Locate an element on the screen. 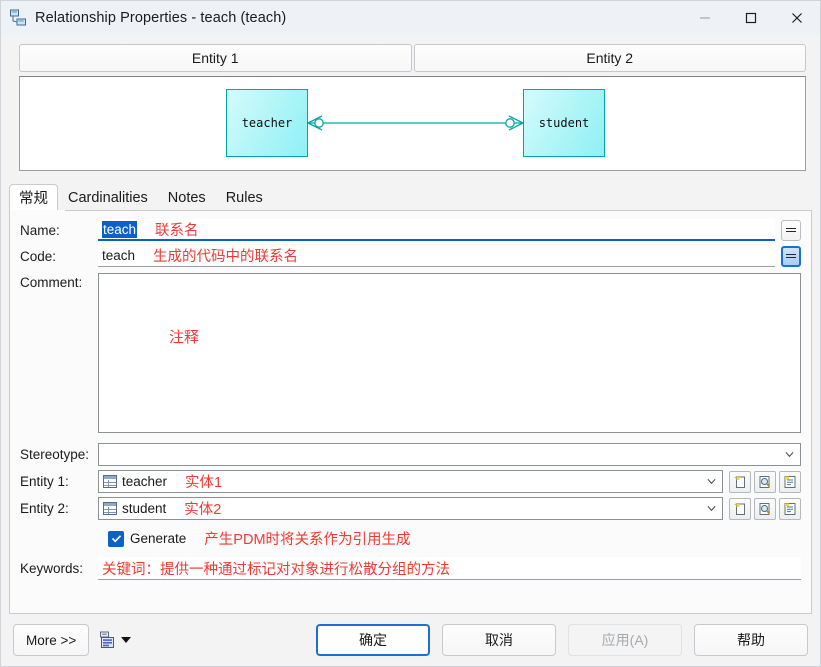 Image resolution: width=821 pixels, height=667 pixels. more-button: More >> is located at coordinates (51, 640).